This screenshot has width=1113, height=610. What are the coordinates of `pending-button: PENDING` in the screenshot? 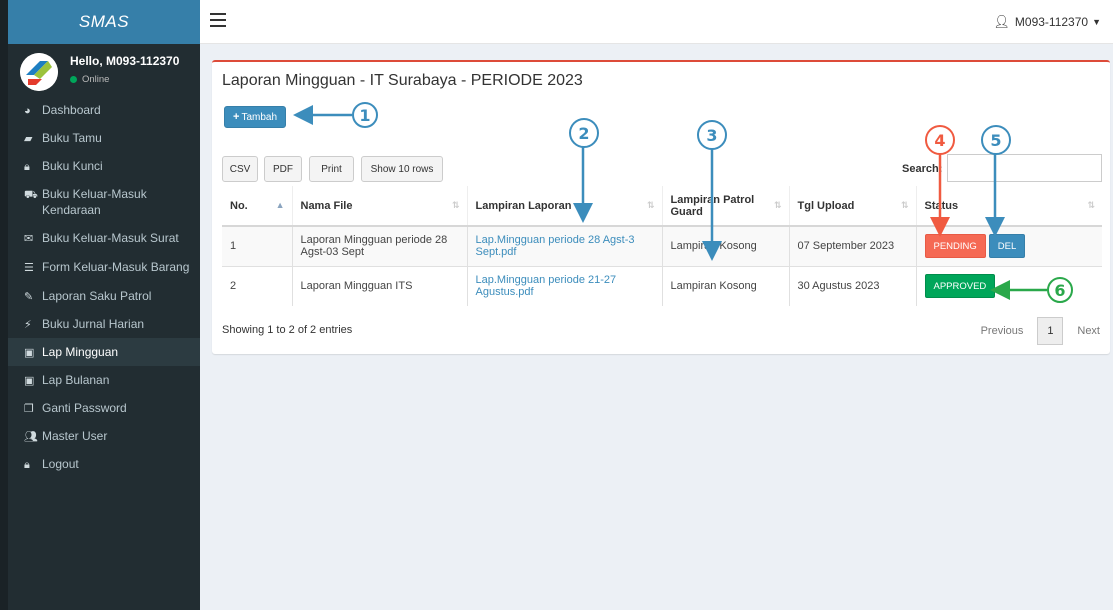 It's located at (955, 246).